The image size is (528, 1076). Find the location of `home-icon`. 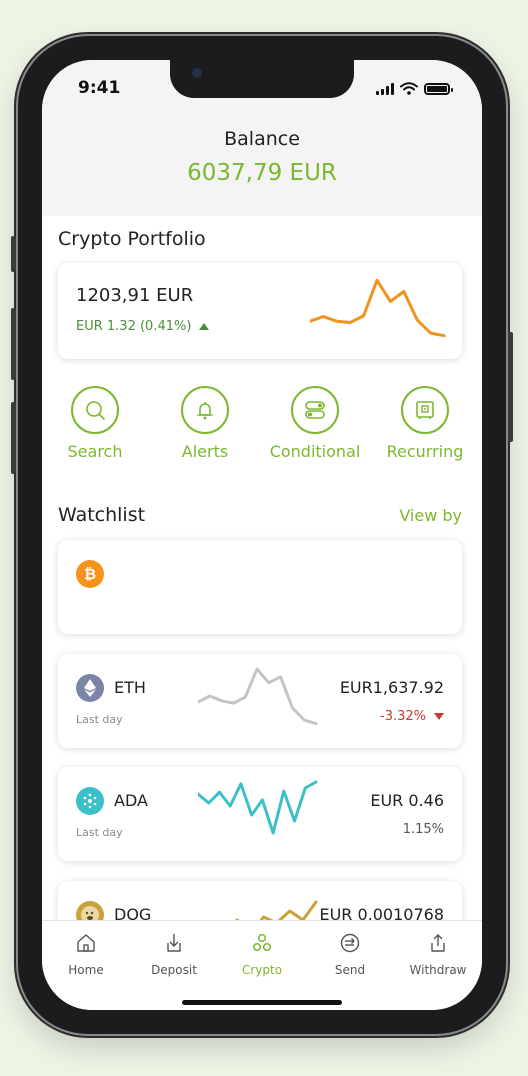

home-icon is located at coordinates (86, 943).